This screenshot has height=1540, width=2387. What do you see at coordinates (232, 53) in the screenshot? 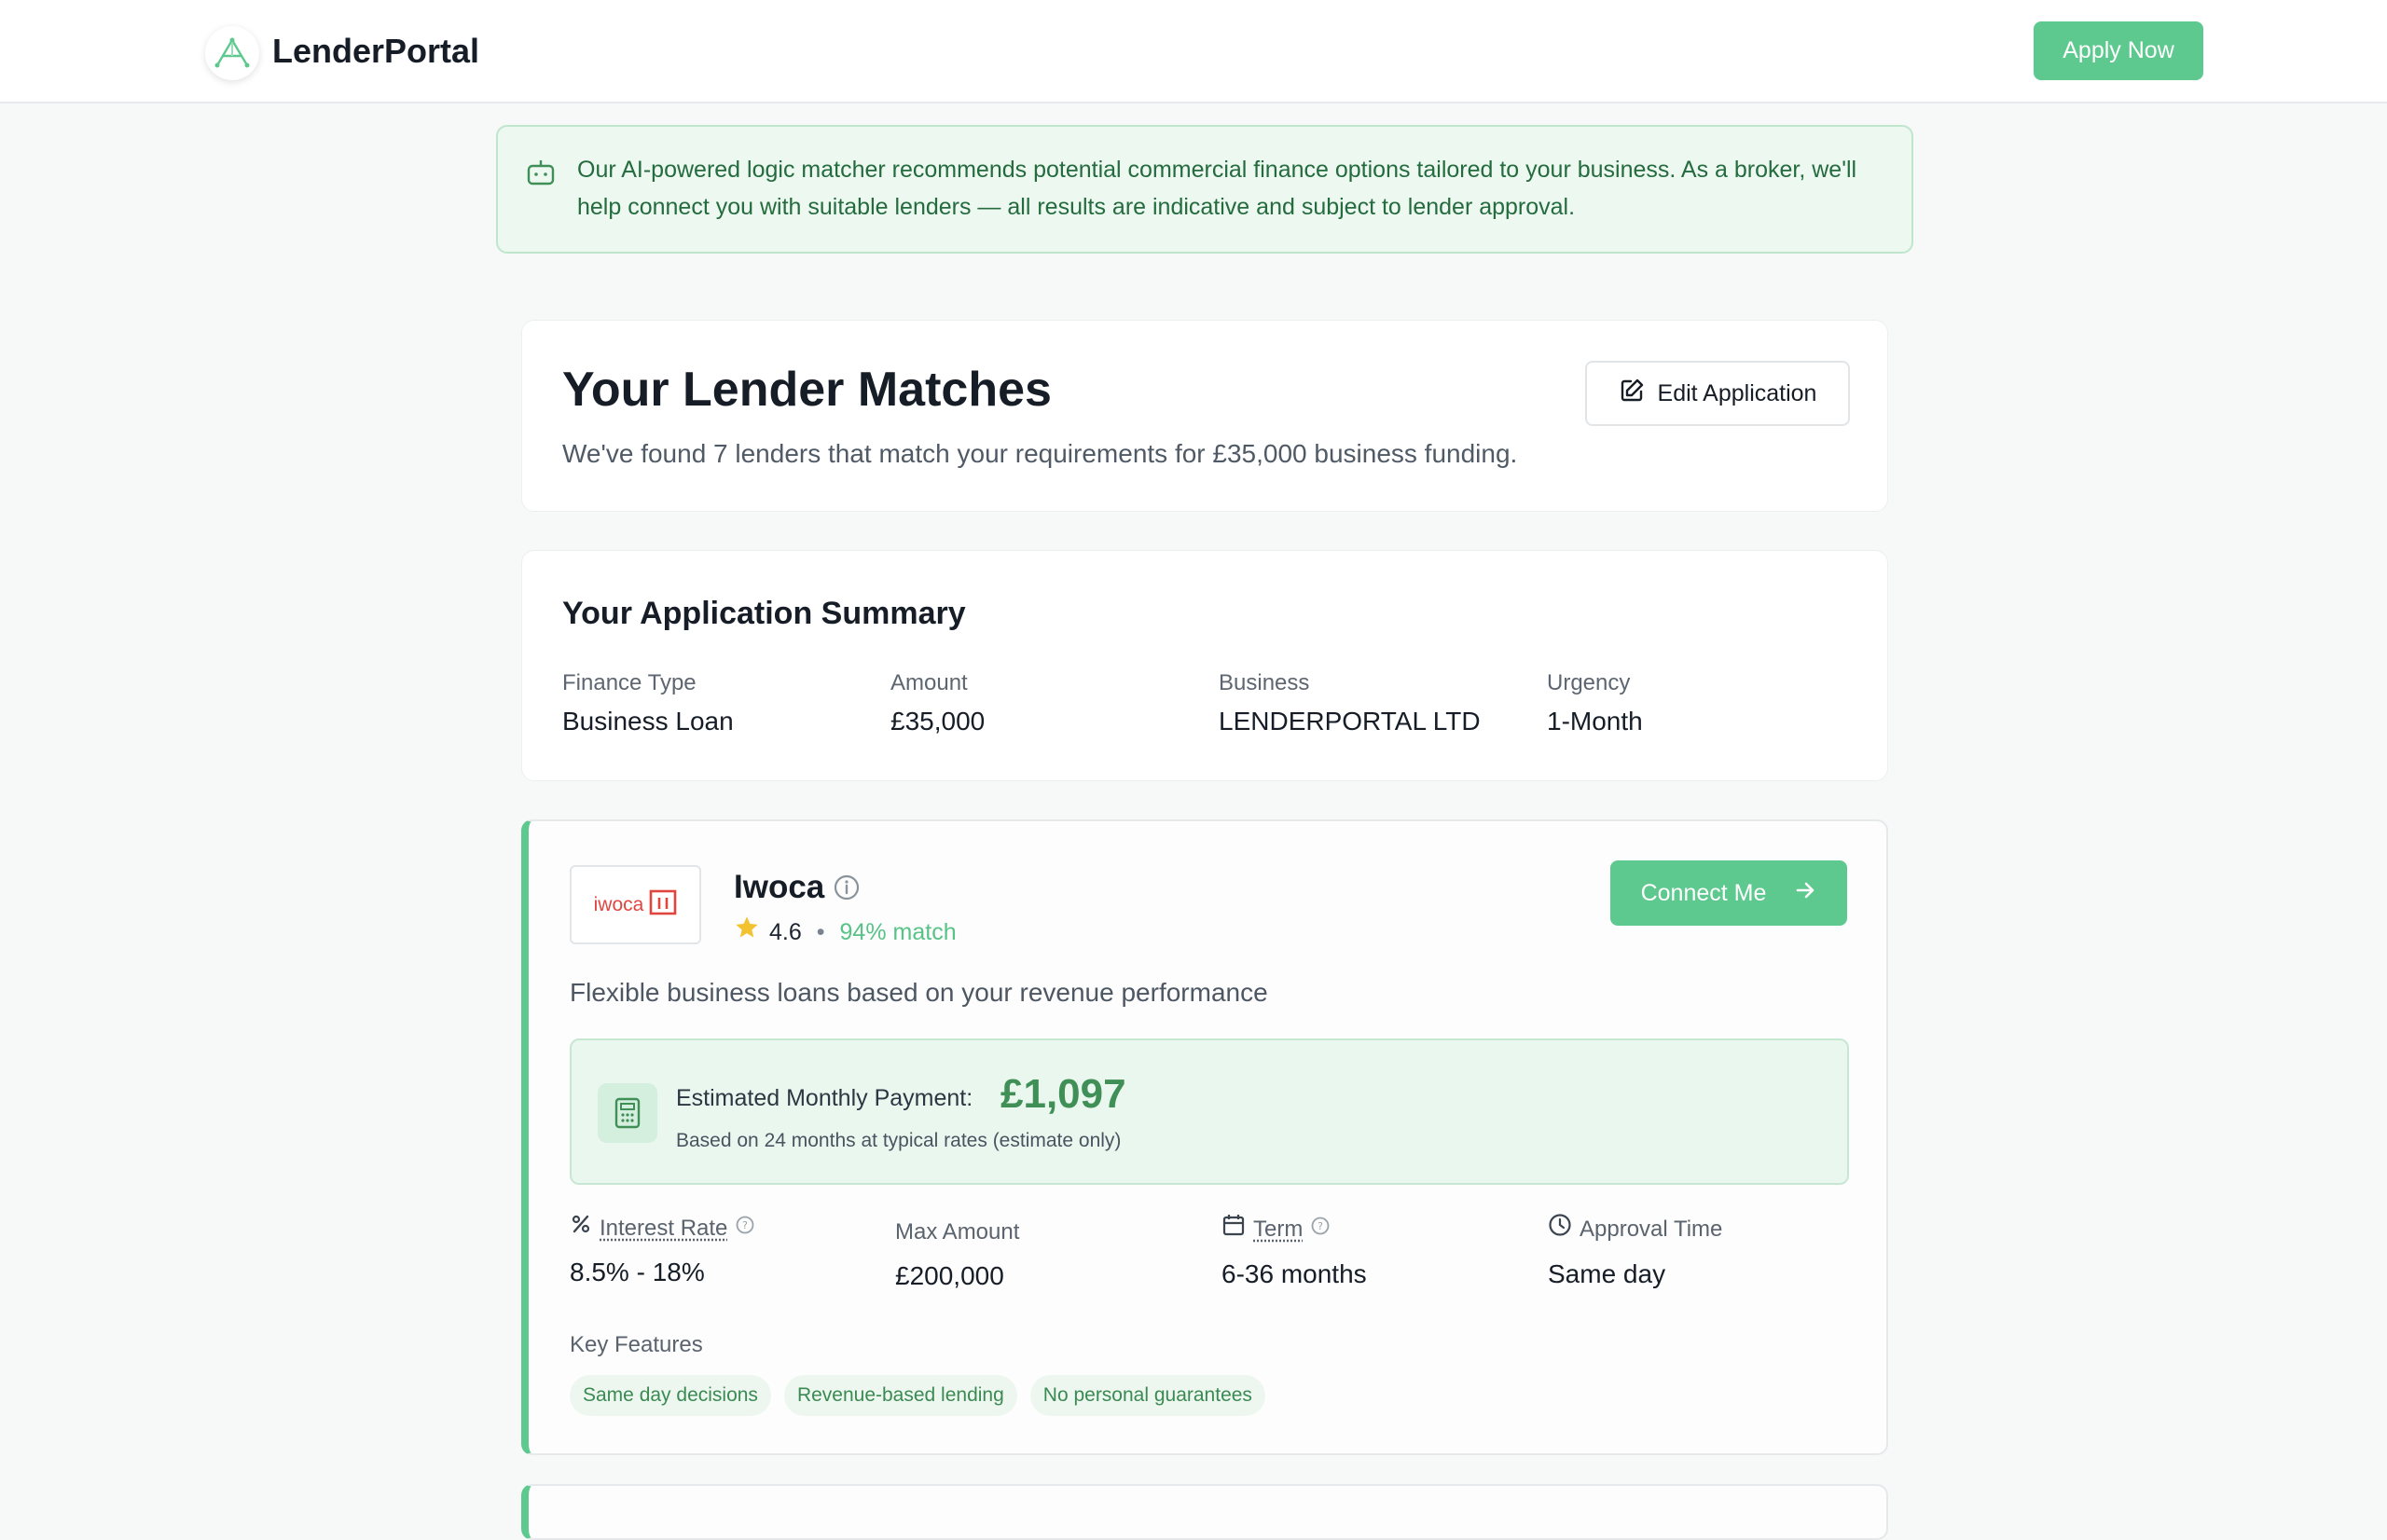
I see `logo-icon` at bounding box center [232, 53].